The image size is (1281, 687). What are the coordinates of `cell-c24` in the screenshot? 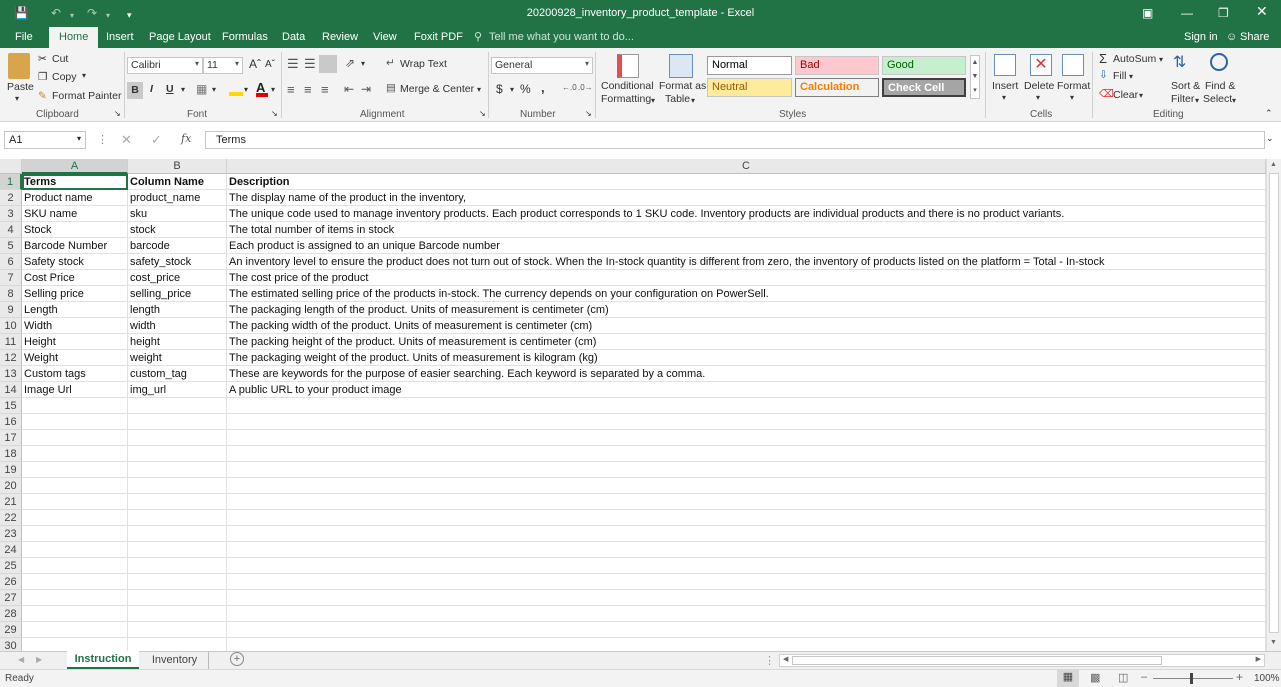 It's located at (746, 550).